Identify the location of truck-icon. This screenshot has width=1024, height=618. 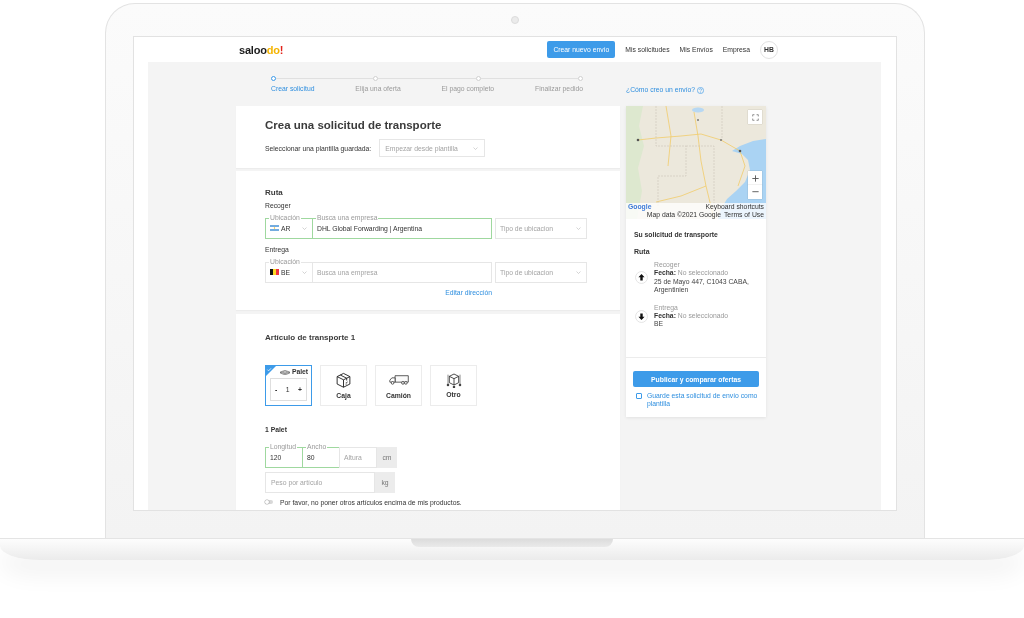
(398, 379).